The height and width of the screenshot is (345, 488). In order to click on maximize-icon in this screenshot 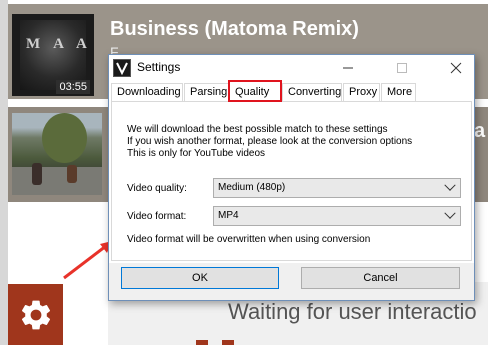, I will do `click(402, 68)`.